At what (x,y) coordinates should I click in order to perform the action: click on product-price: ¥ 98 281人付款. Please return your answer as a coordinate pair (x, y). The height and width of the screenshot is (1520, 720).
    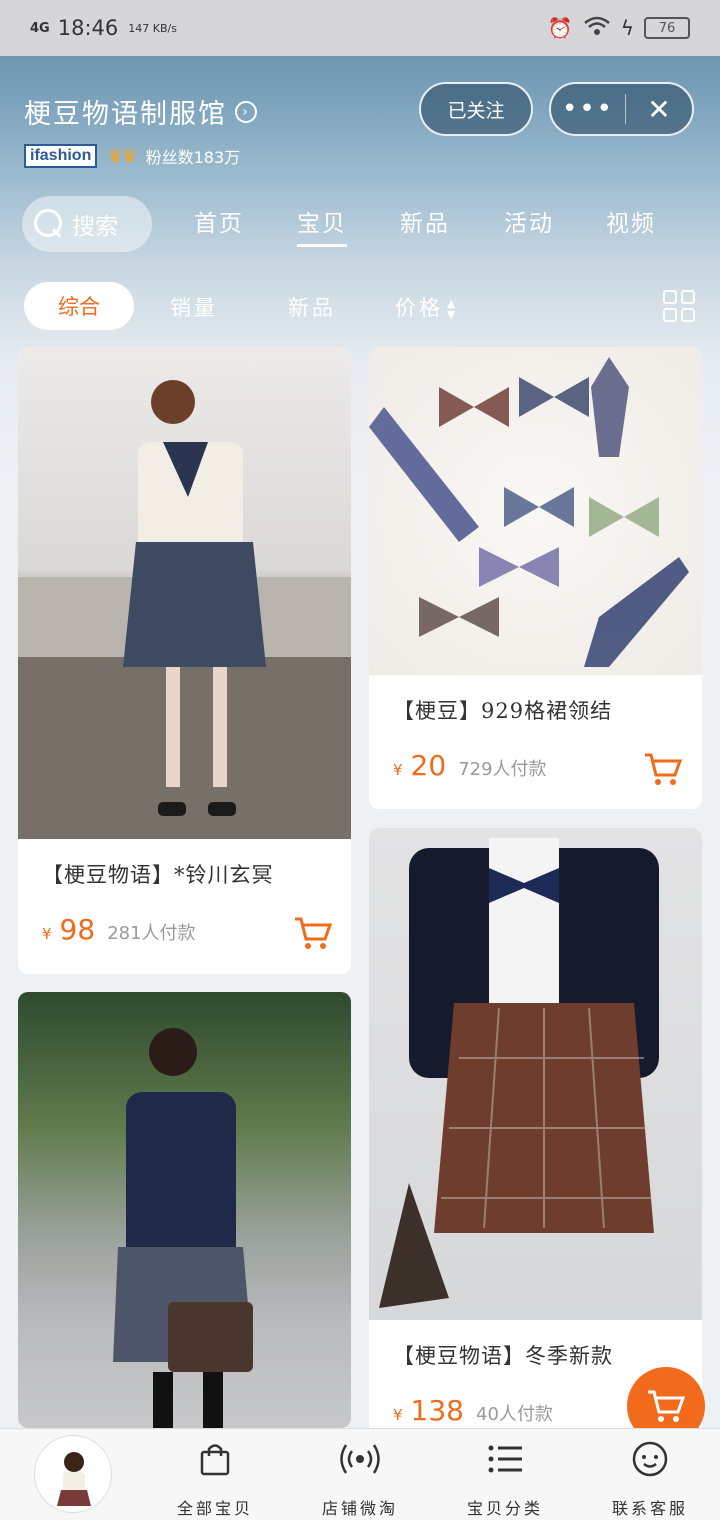
    Looking at the image, I should click on (119, 929).